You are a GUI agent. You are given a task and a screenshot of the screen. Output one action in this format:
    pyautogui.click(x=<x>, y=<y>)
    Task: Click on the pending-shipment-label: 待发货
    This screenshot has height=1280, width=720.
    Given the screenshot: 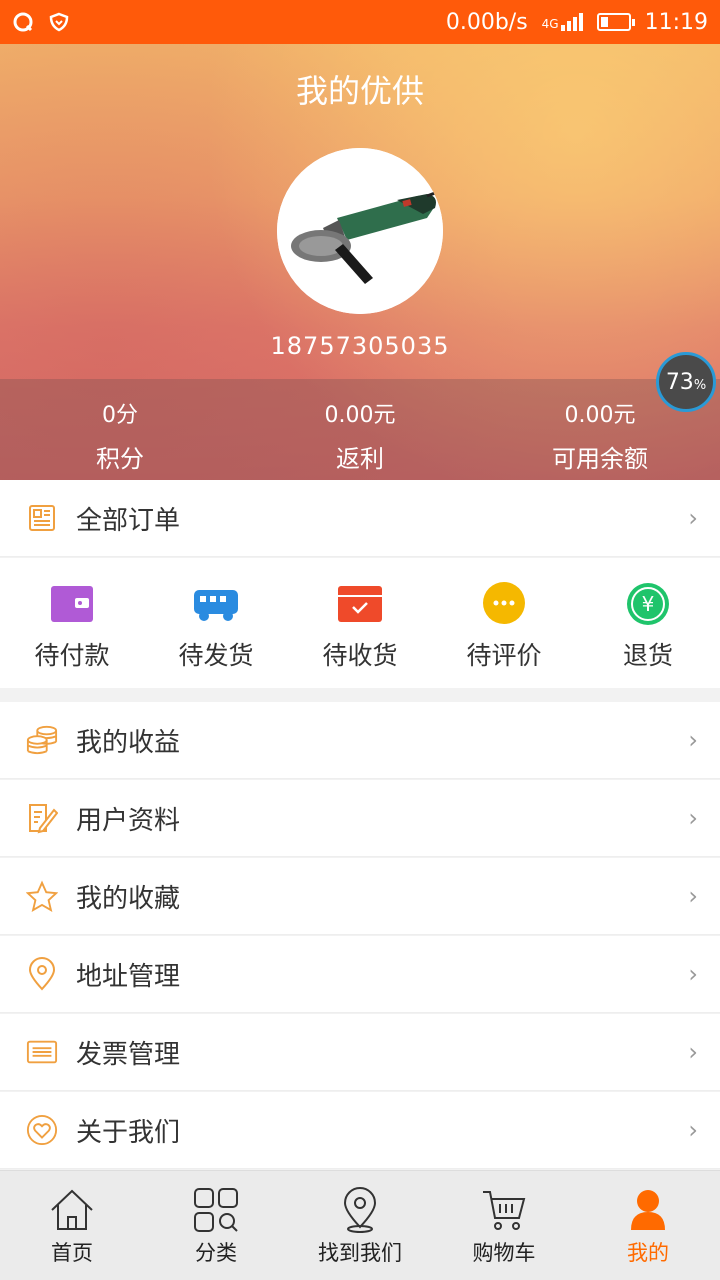 What is the action you would take?
    pyautogui.click(x=216, y=655)
    